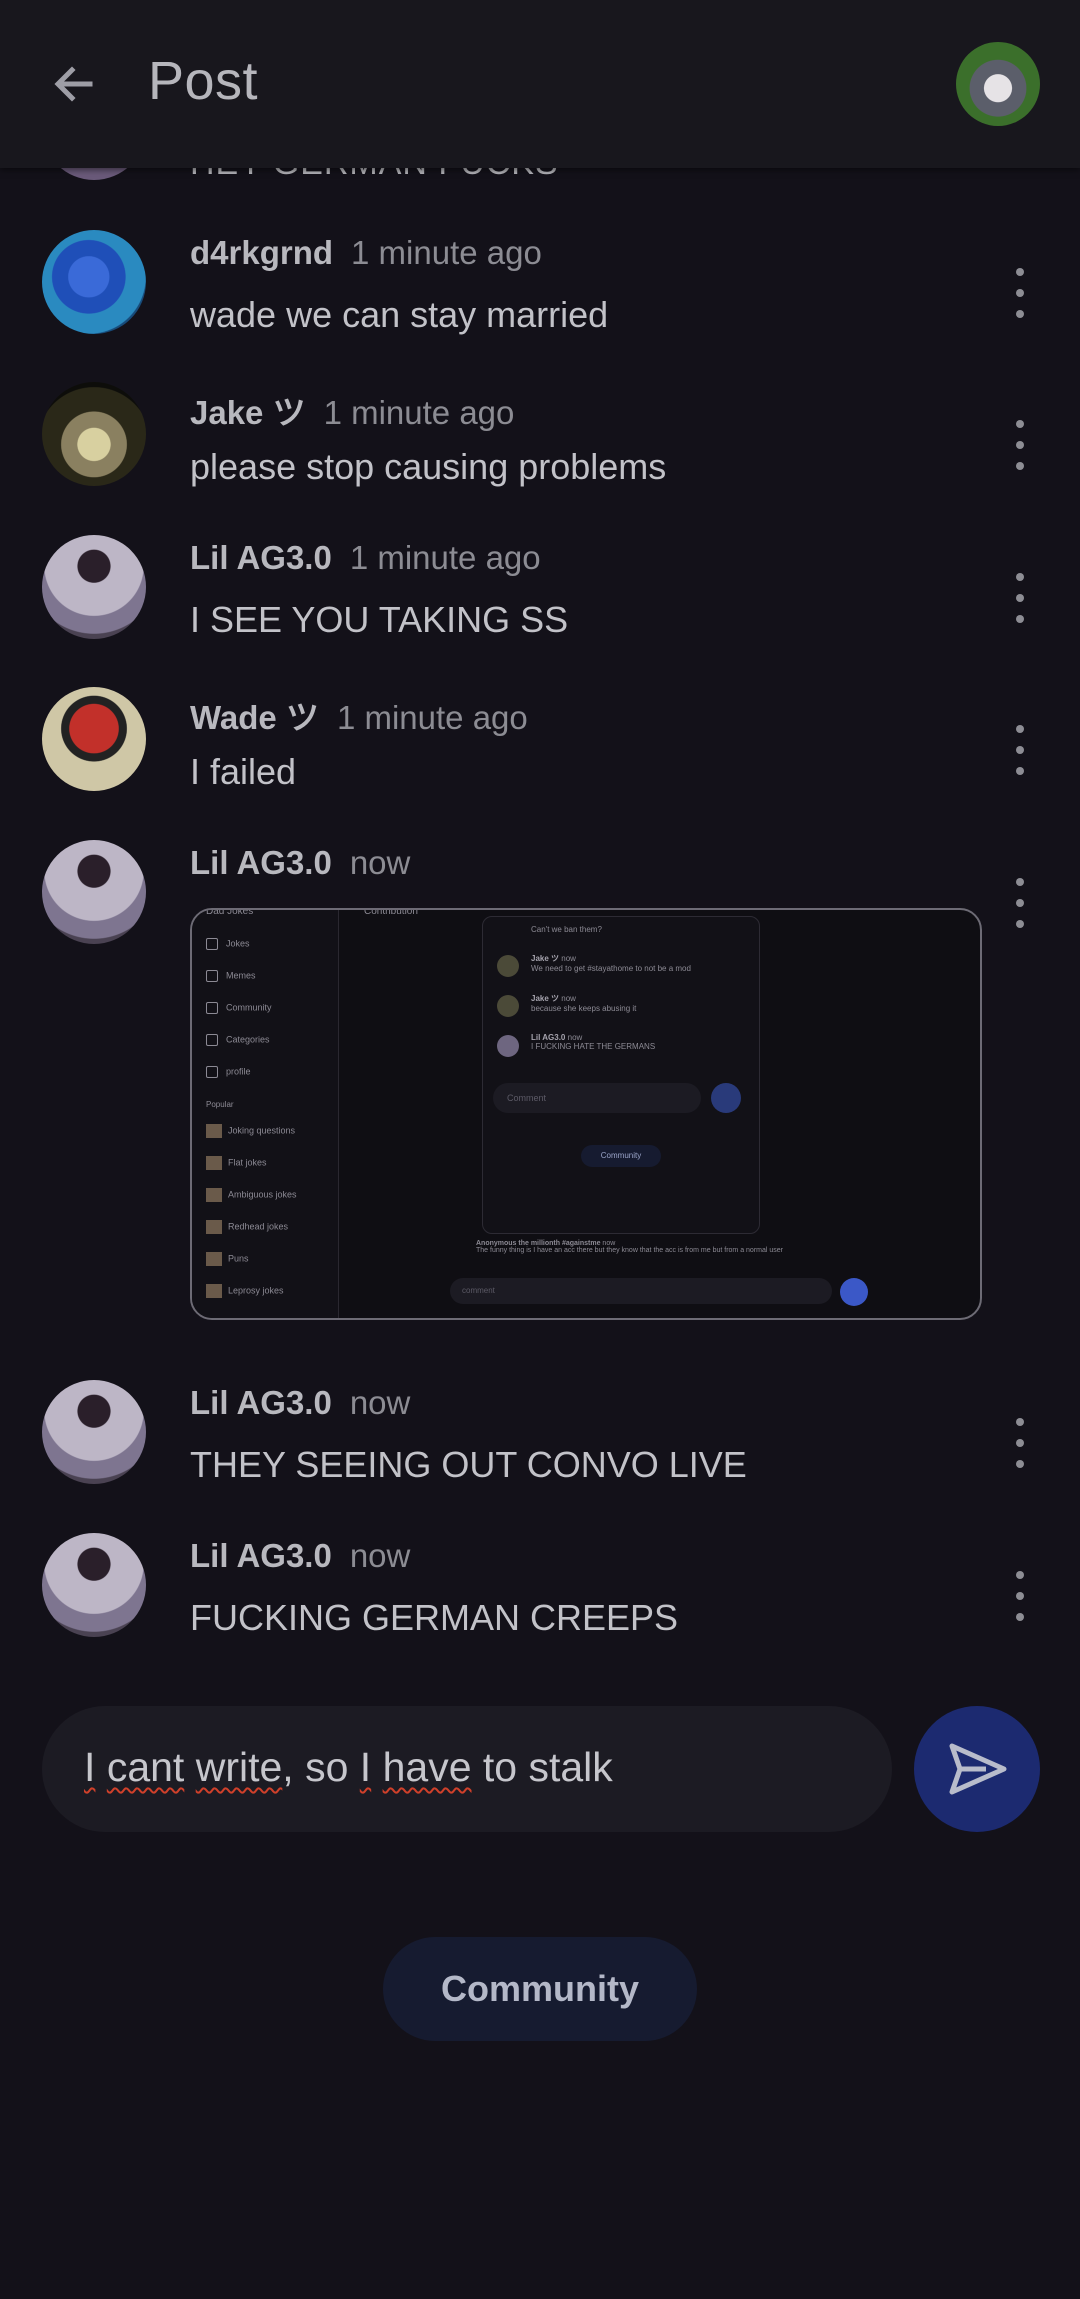 The width and height of the screenshot is (1080, 2299). I want to click on popular-label: Popular, so click(220, 1104).